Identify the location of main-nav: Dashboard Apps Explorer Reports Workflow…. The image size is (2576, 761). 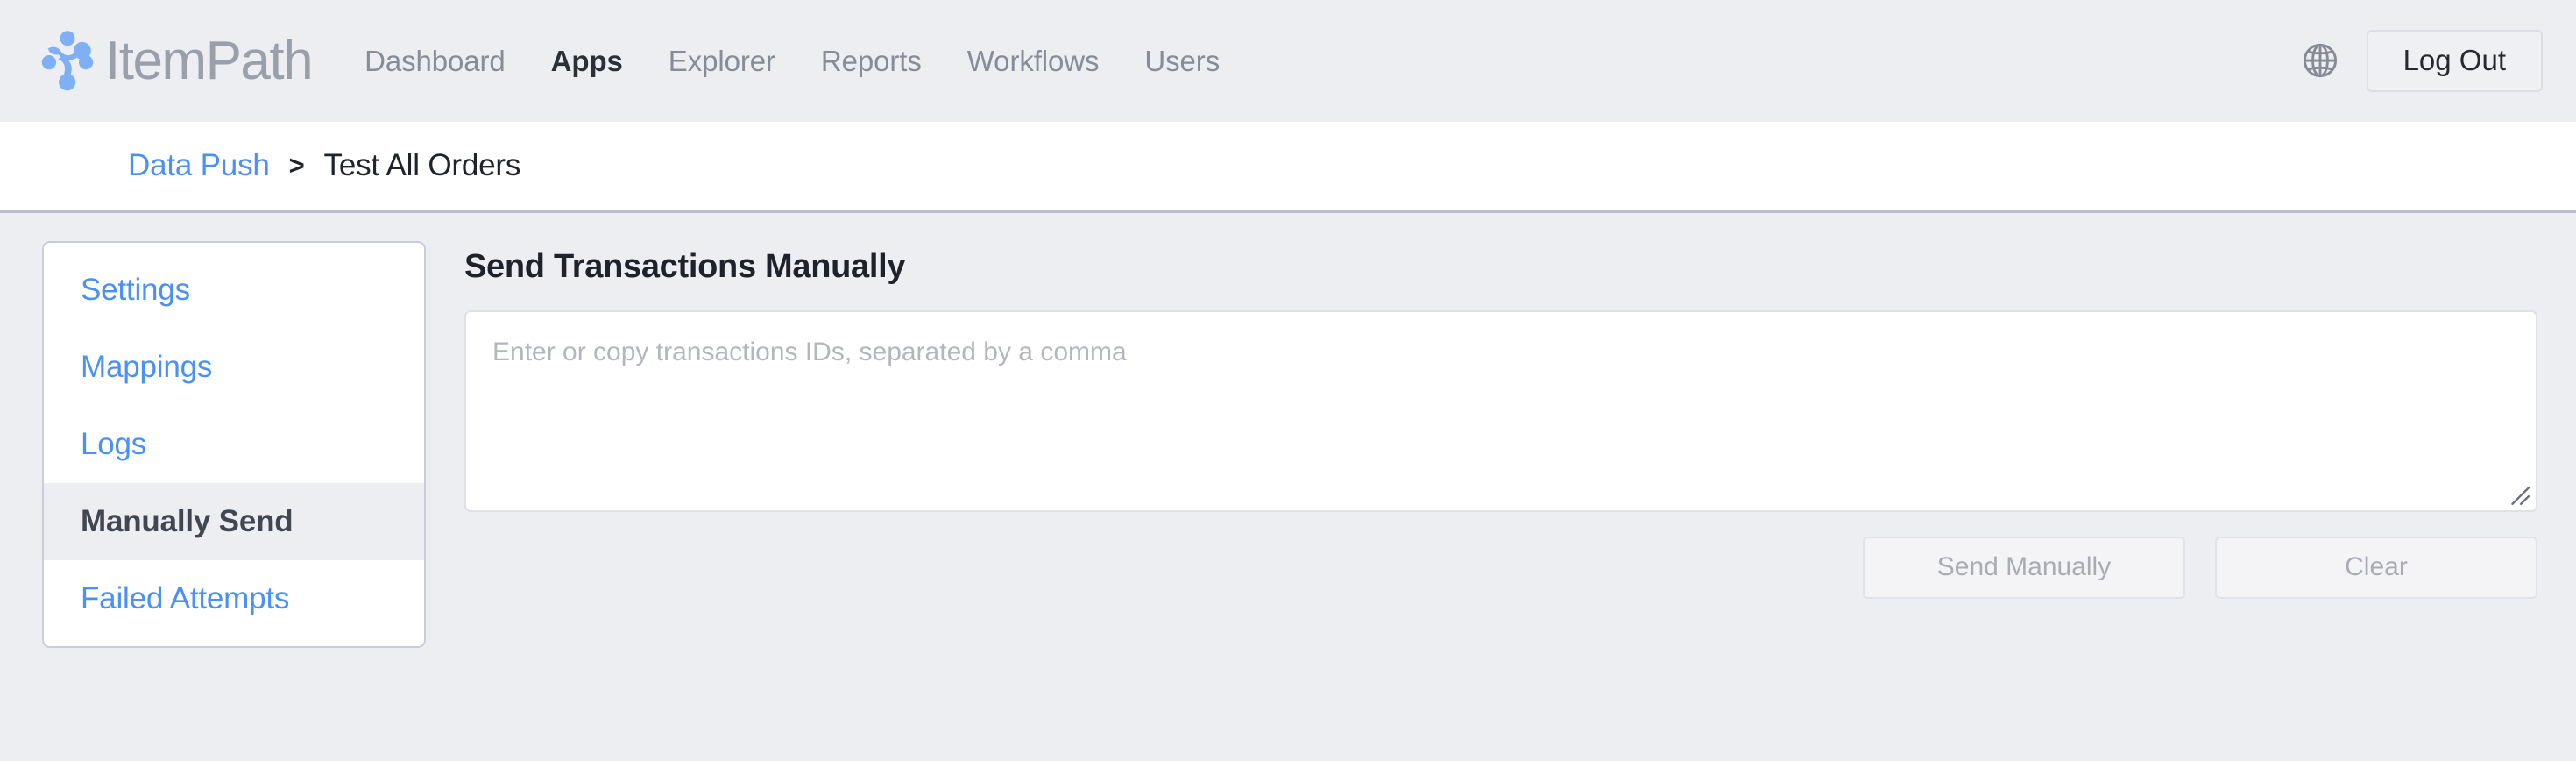
(1320, 61).